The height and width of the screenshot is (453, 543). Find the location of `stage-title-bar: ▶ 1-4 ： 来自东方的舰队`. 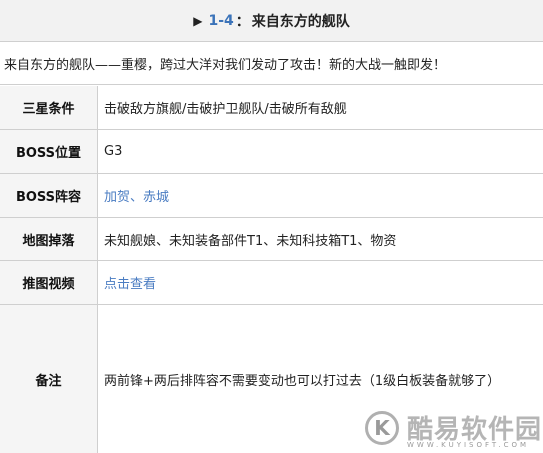

stage-title-bar: ▶ 1-4 ： 来自东方的舰队 is located at coordinates (271, 21).